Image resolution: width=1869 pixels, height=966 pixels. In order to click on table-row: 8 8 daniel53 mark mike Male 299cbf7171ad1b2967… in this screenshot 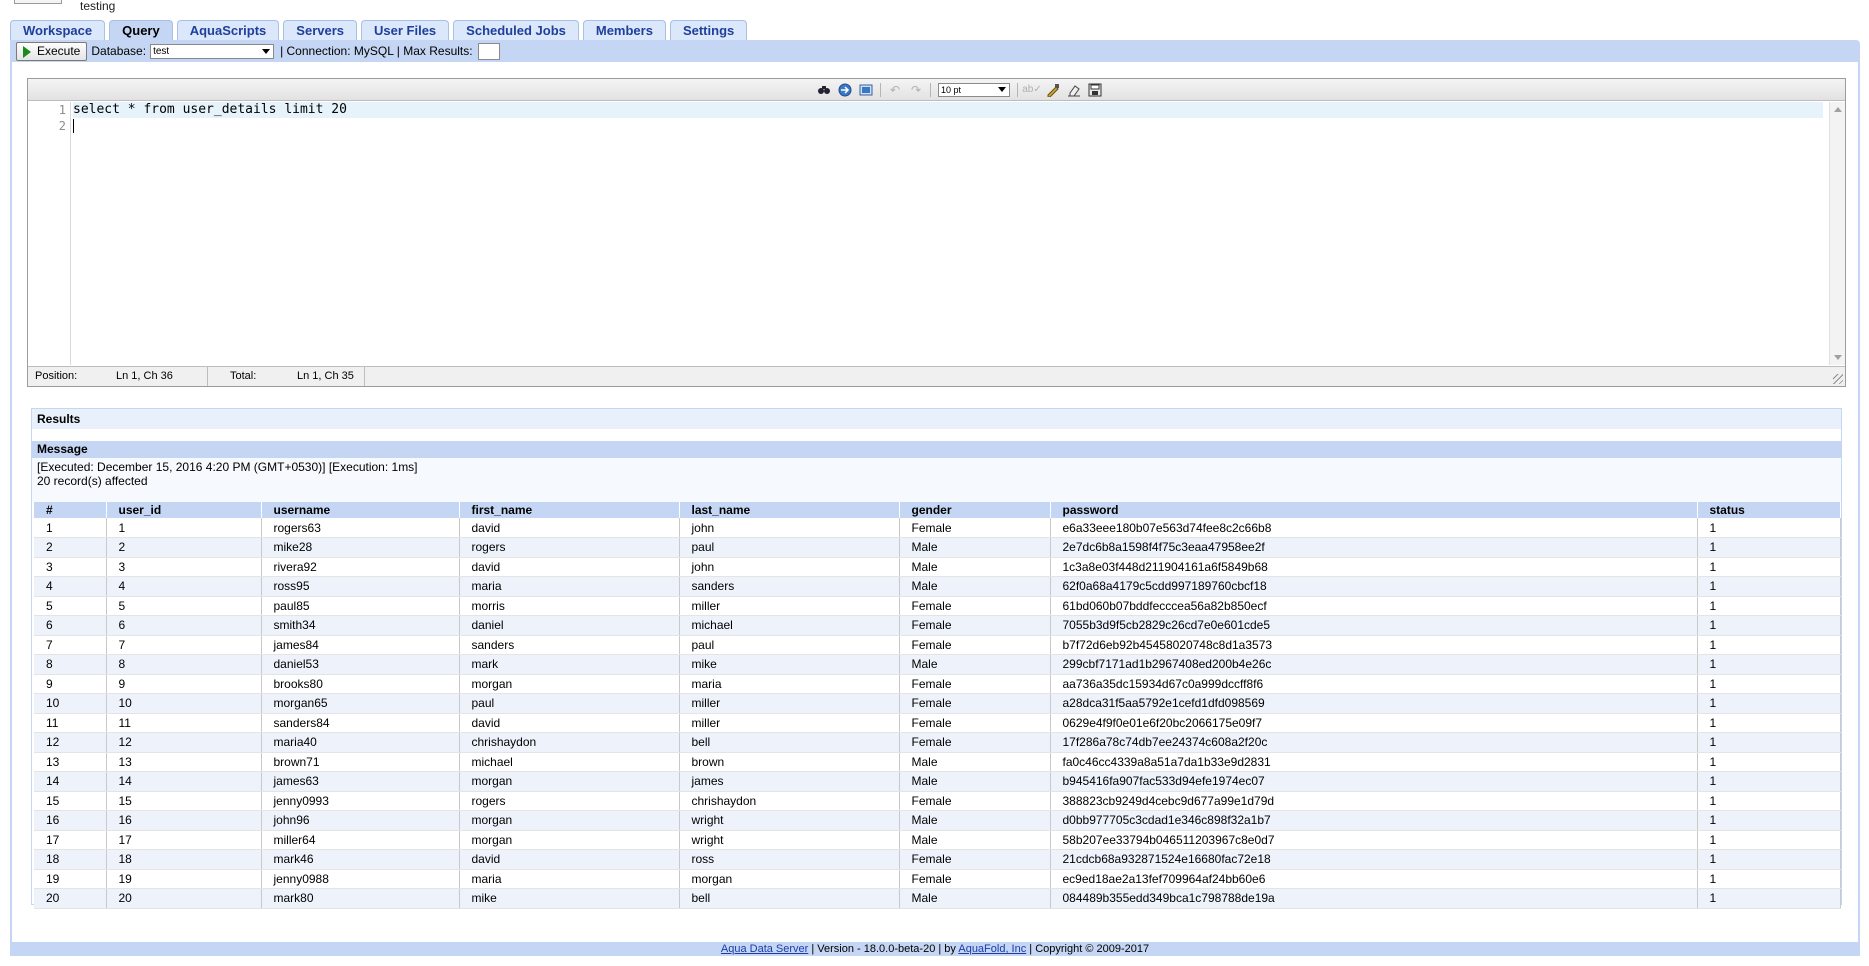, I will do `click(937, 664)`.